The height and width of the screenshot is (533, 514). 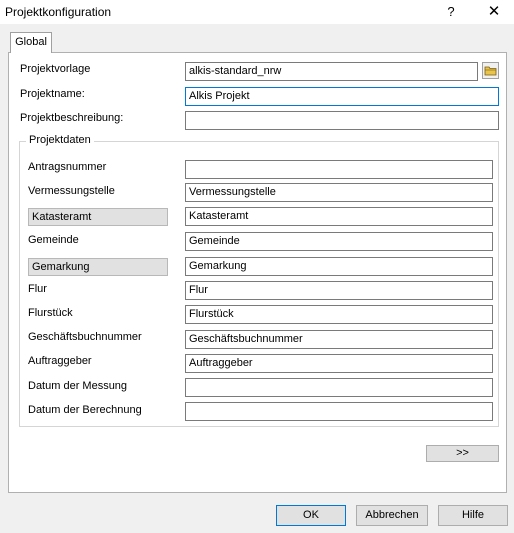 I want to click on geschaeftsbuchnummer-label: Geschäftsbuchnummer, so click(x=85, y=337).